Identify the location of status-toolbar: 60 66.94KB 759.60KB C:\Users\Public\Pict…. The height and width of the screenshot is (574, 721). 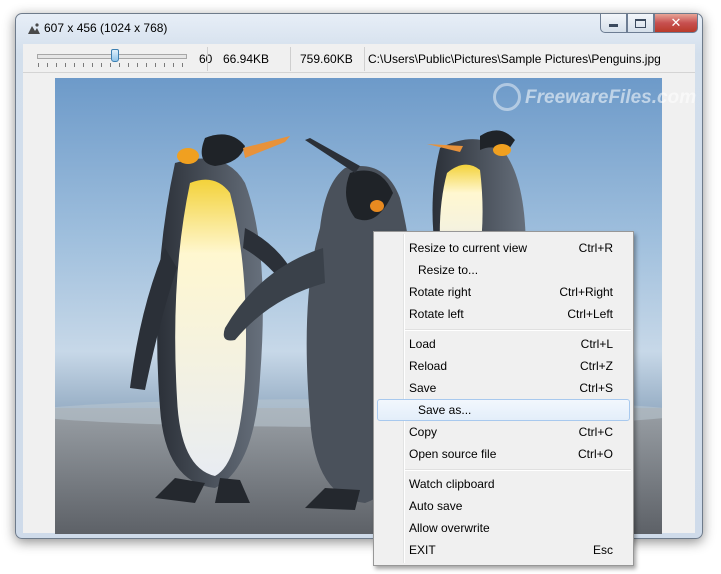
(359, 58).